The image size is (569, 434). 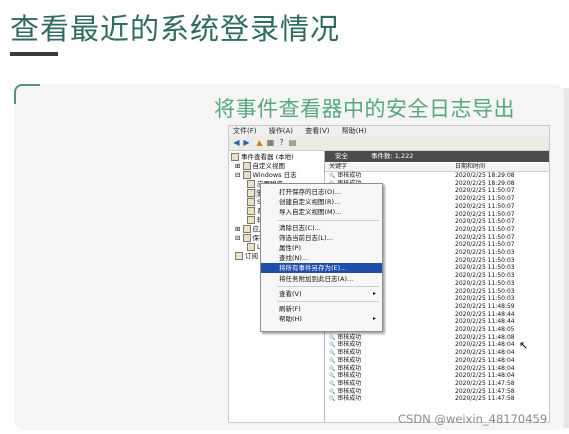 I want to click on event-list-header: 安全 事件数: 1,222, so click(x=437, y=156).